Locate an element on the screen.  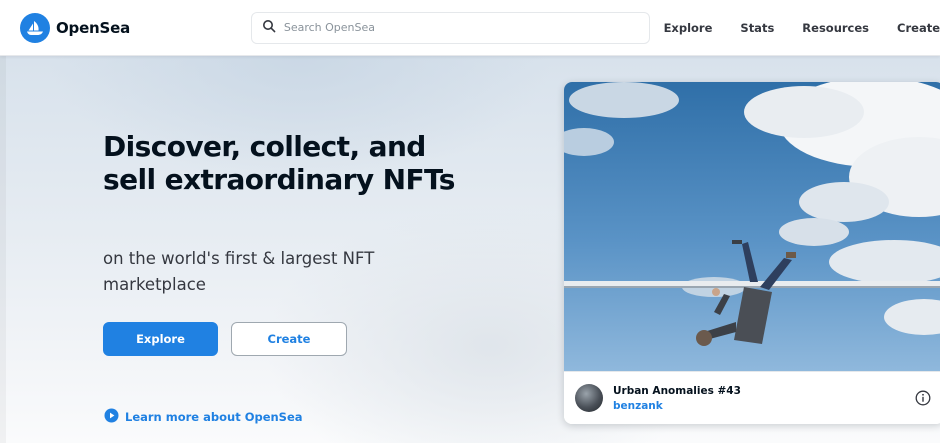
nft-creator-link: benzank is located at coordinates (638, 406).